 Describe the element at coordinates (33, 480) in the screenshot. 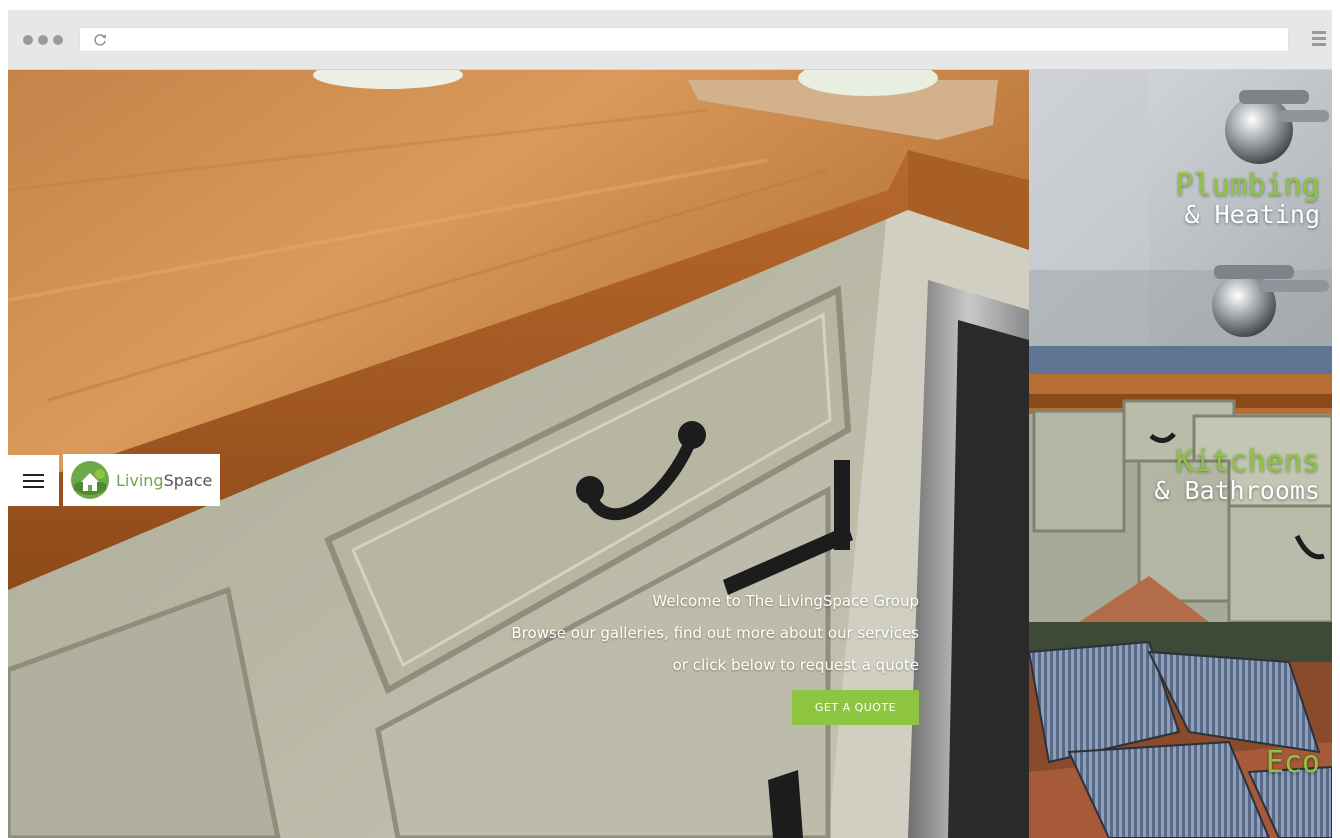

I see `site-menu-button` at that location.